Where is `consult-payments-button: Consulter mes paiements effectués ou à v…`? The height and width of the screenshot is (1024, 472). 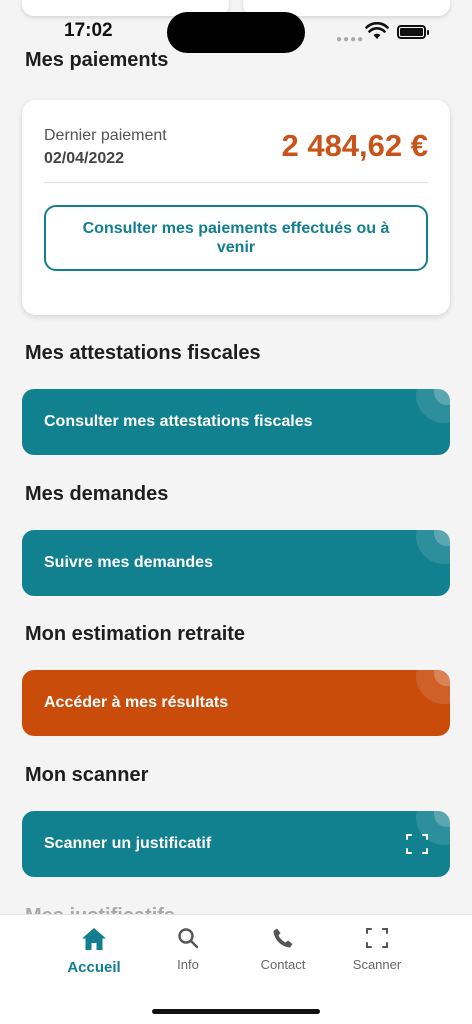
consult-payments-button: Consulter mes paiements effectués ou à v… is located at coordinates (236, 238).